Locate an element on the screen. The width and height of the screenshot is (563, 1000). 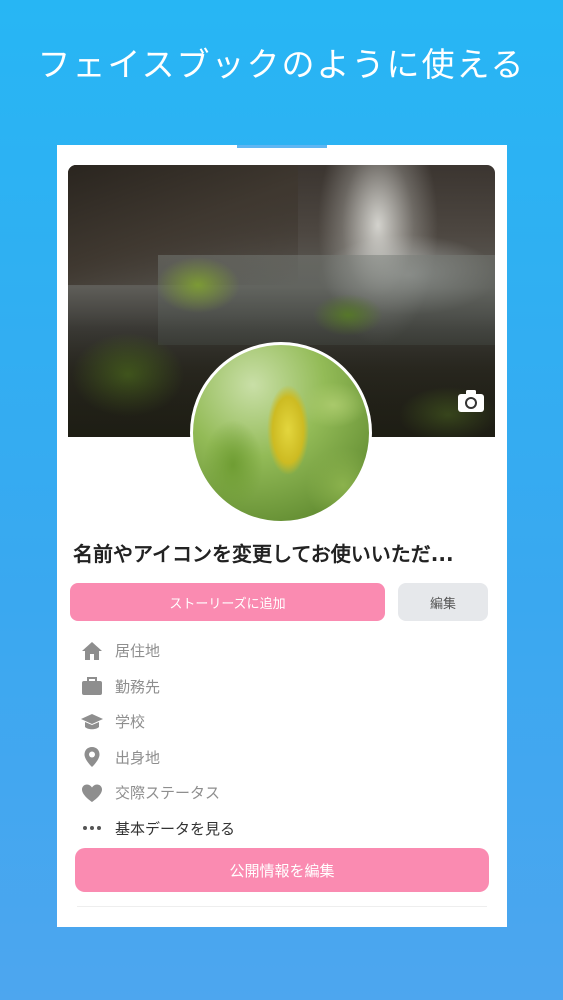
graduation-cap-icon is located at coordinates (92, 722).